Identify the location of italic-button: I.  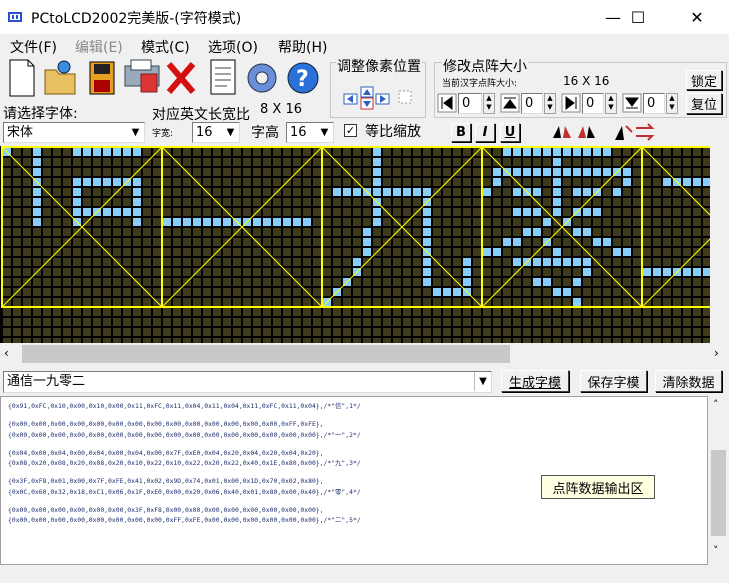
(485, 132).